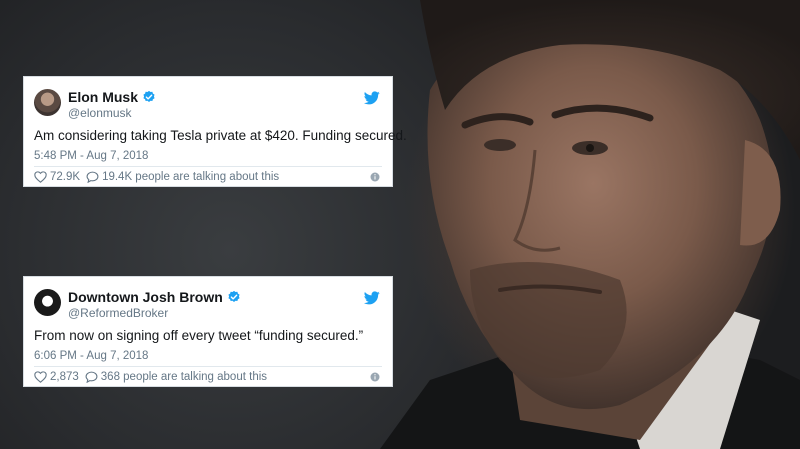 The width and height of the screenshot is (800, 449). Describe the element at coordinates (190, 177) in the screenshot. I see `talking-count: 19.4K people are talking about this` at that location.